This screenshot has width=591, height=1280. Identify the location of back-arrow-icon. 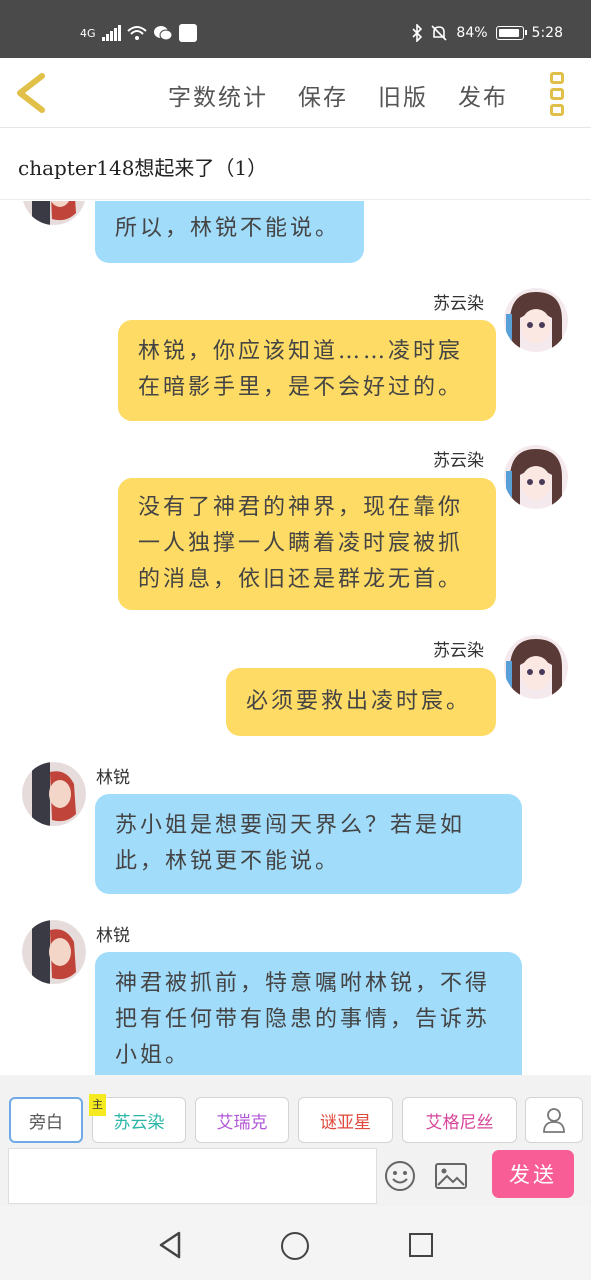
(32, 93).